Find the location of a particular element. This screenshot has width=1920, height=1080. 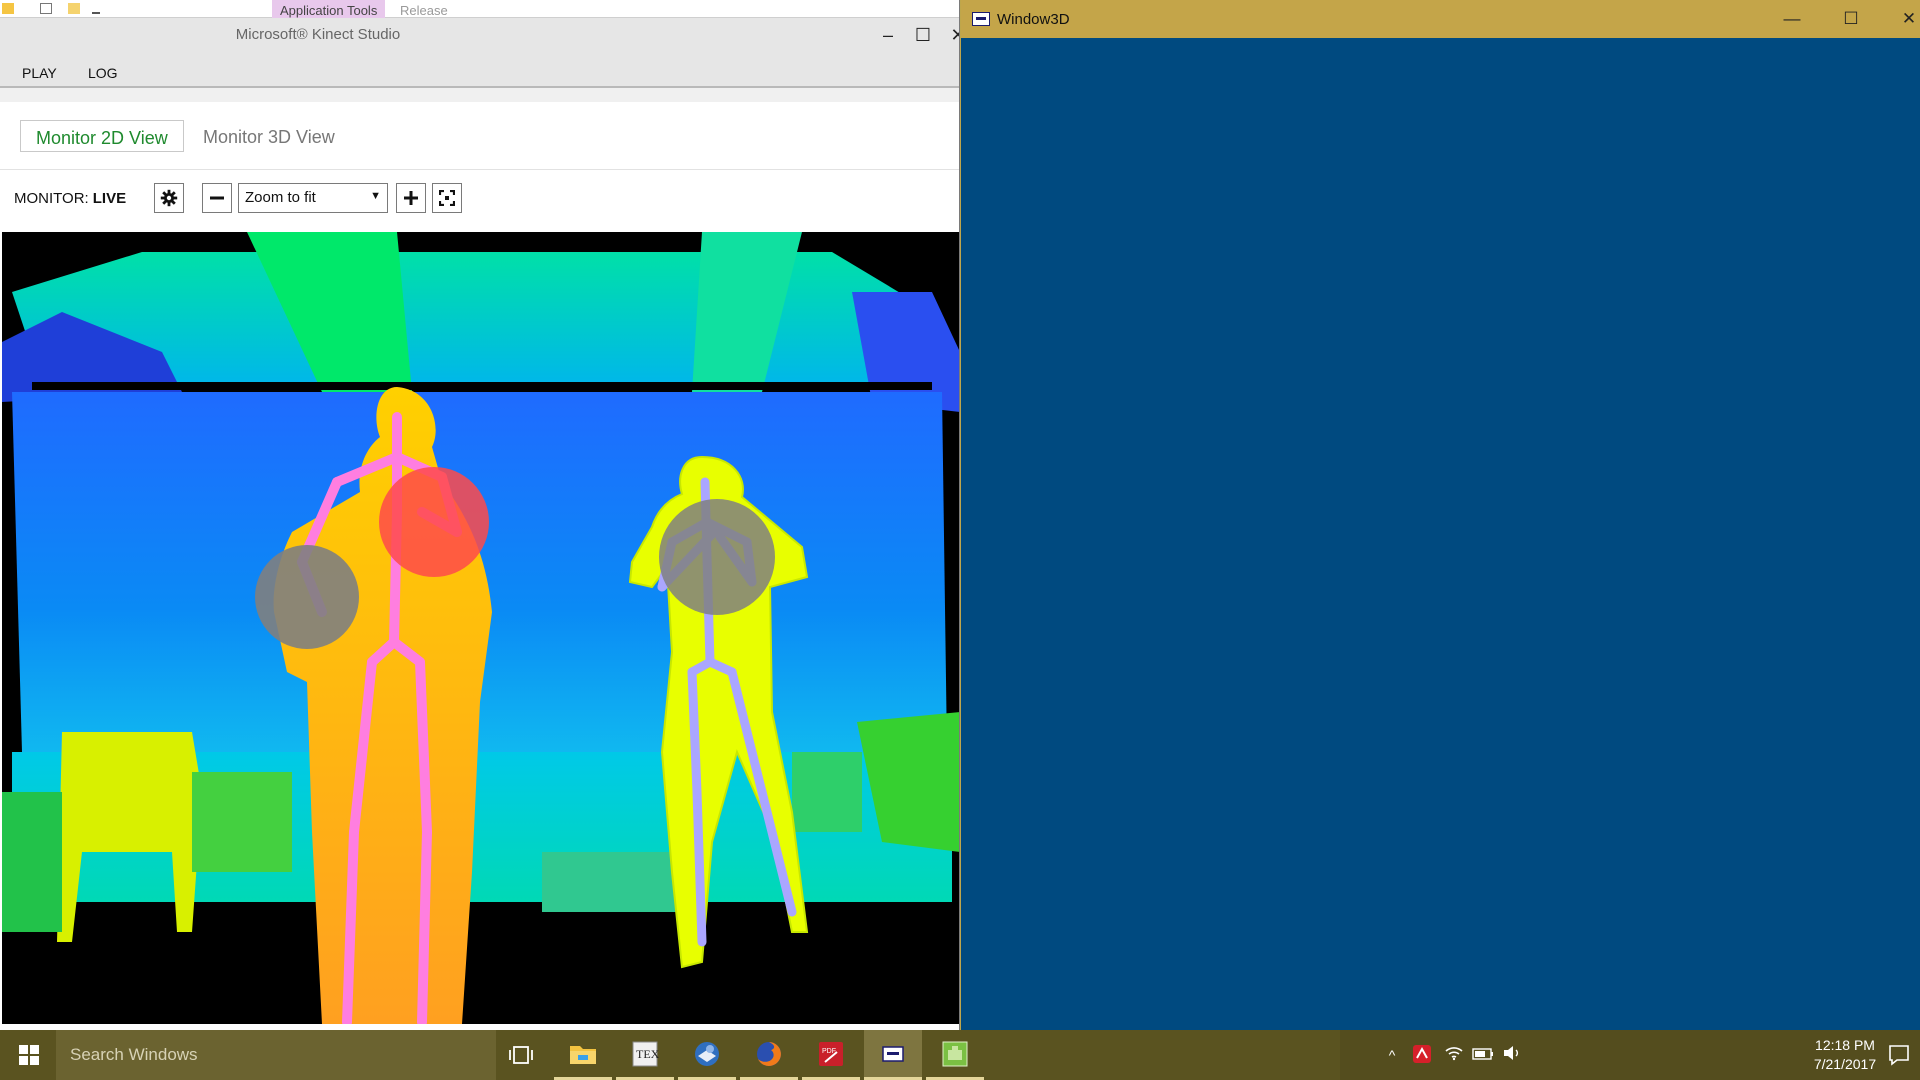

pdf-reader-button: PDF is located at coordinates (831, 1055).